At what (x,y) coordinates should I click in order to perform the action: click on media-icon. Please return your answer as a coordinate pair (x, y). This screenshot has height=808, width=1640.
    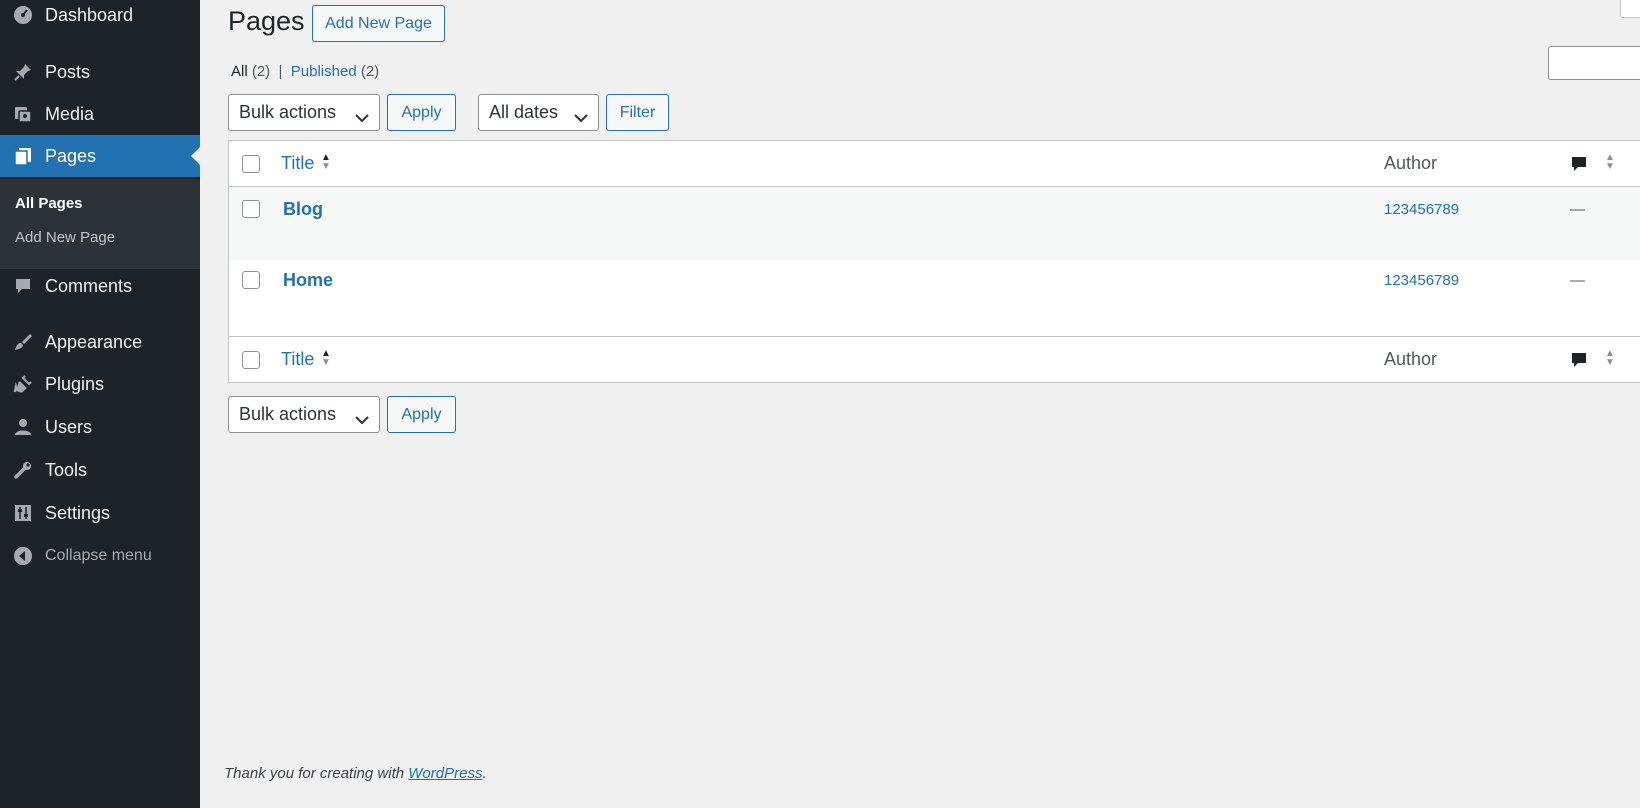
    Looking at the image, I should click on (23, 114).